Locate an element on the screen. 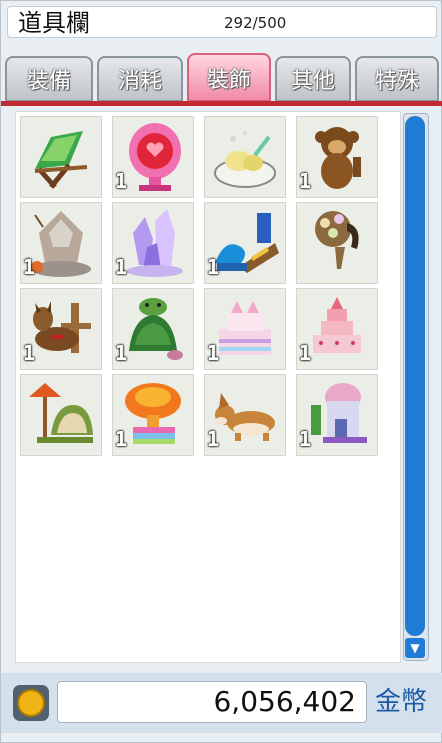 The image size is (442, 743). slot-count: 292/500 is located at coordinates (255, 23).